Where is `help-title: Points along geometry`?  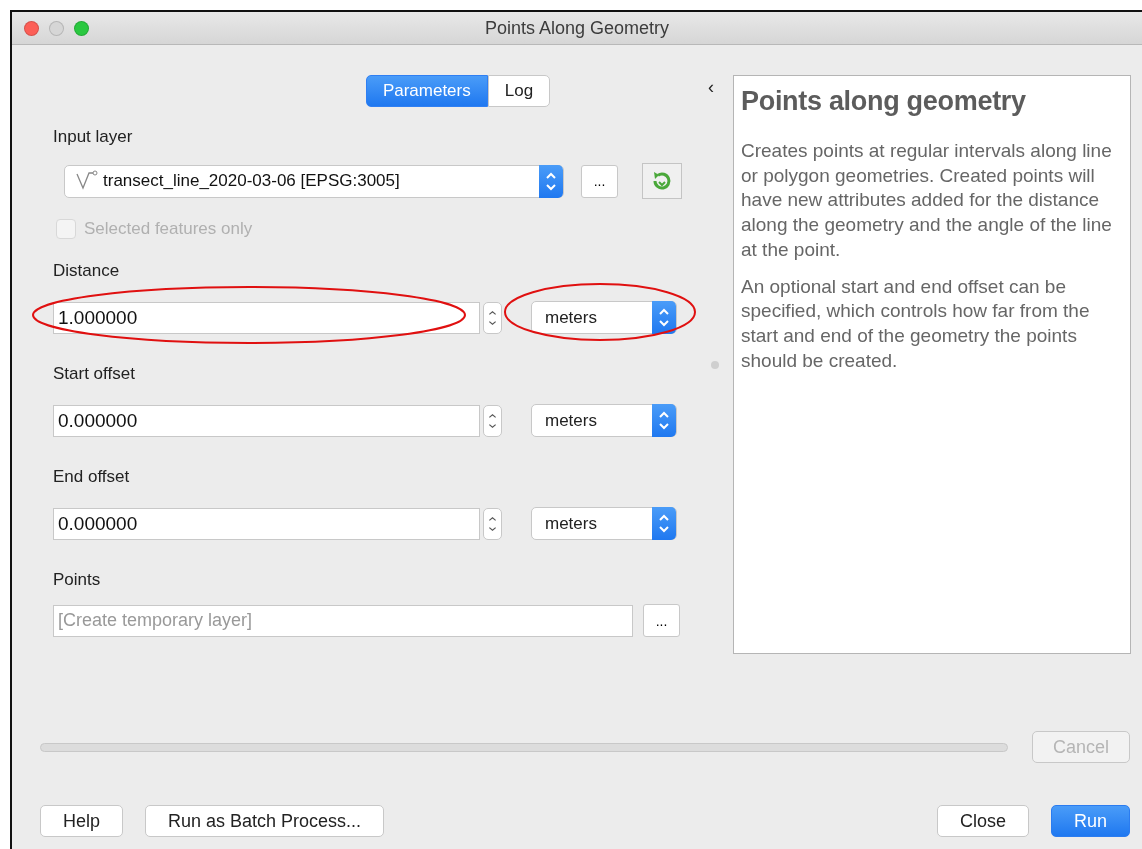
help-title: Points along geometry is located at coordinates (884, 101).